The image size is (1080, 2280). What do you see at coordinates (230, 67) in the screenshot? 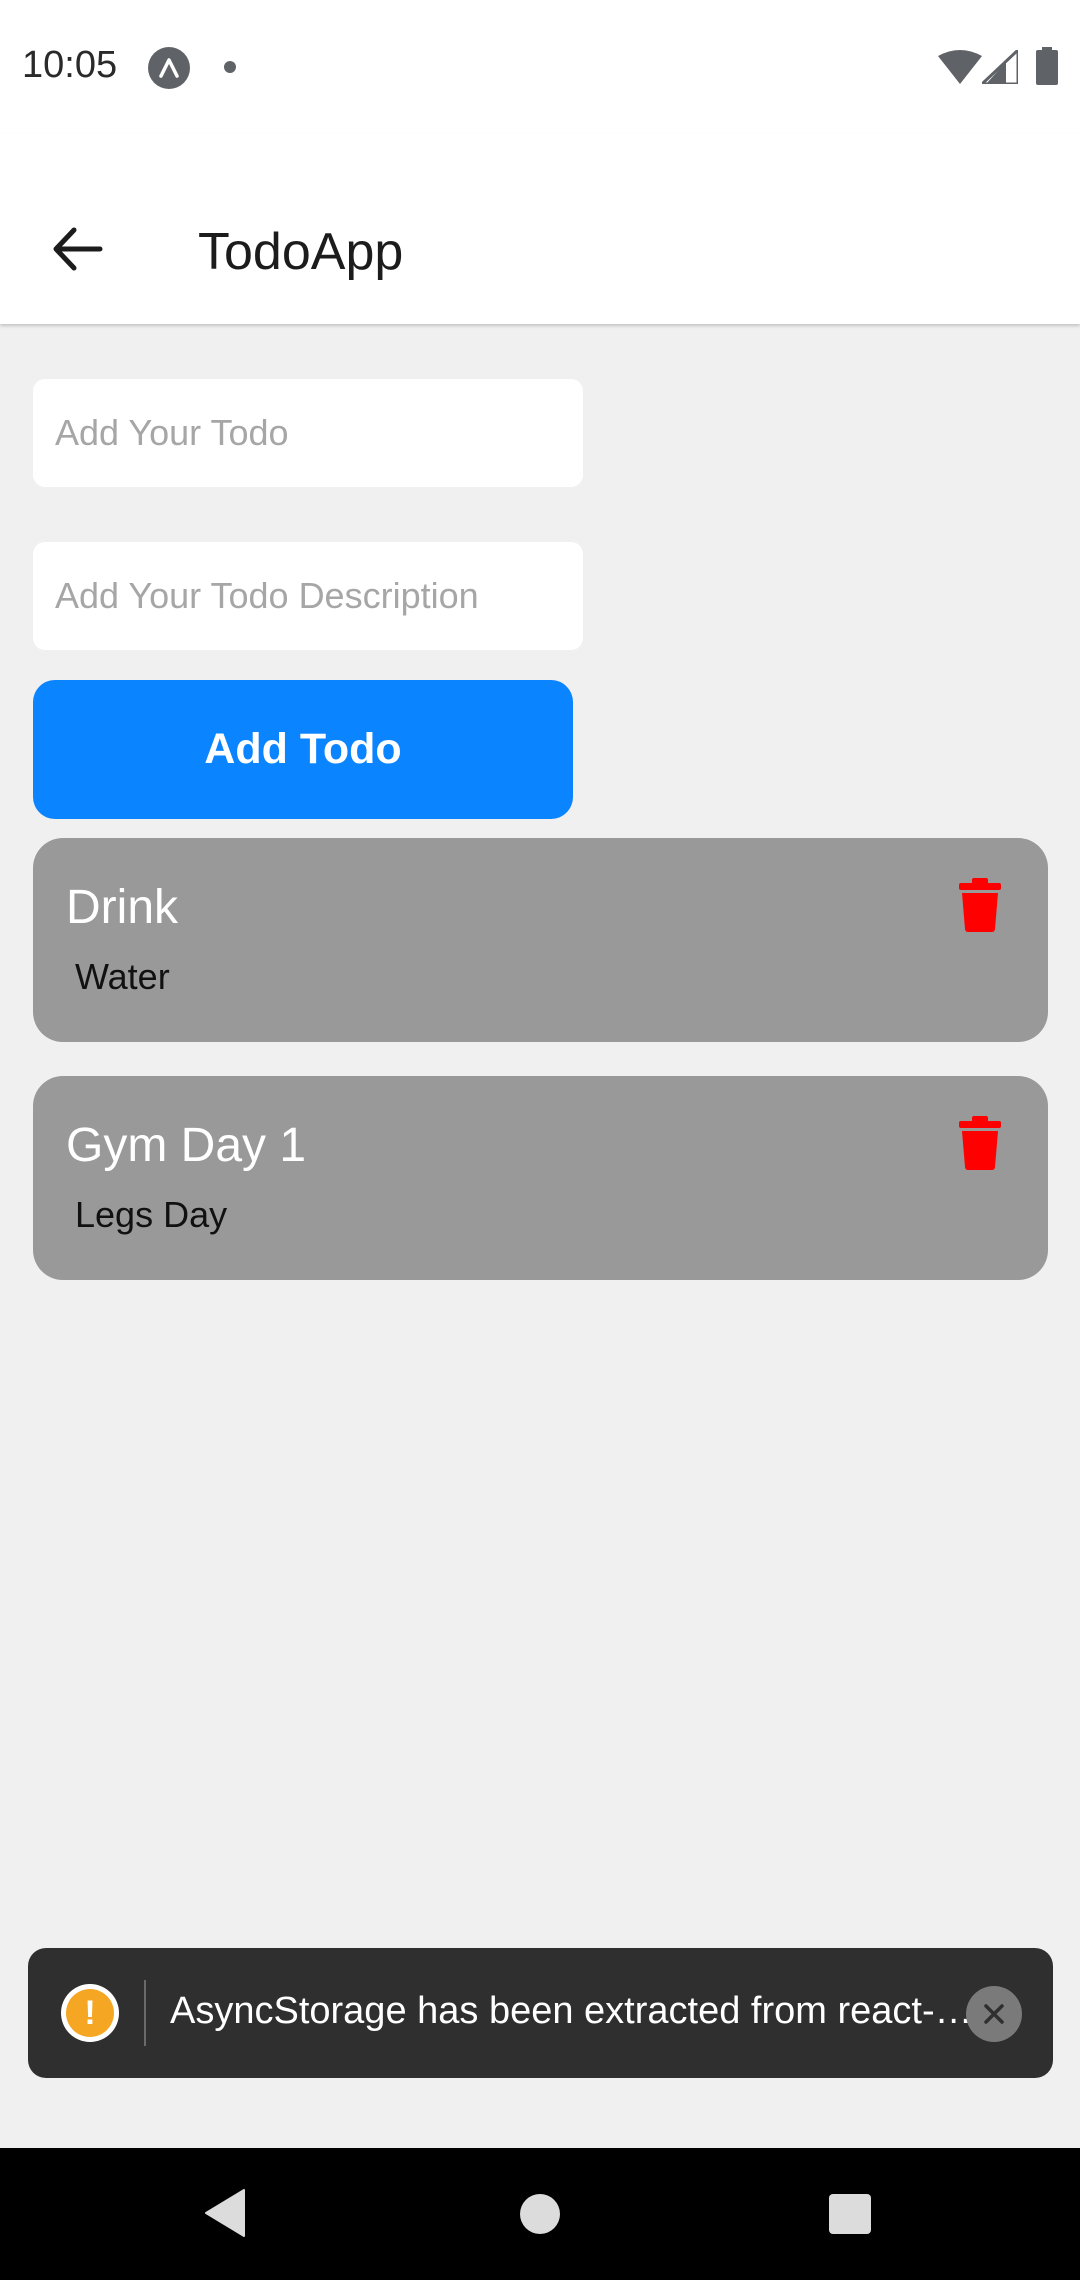
I see `notification-dot-icon` at bounding box center [230, 67].